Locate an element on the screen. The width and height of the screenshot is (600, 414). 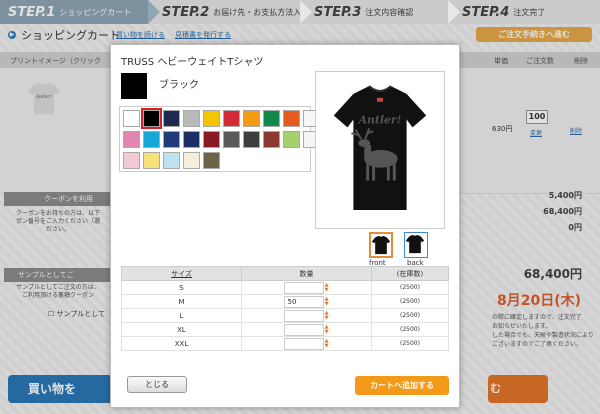
size-row: S ▲ ▼ (2500) is located at coordinates (285, 287).